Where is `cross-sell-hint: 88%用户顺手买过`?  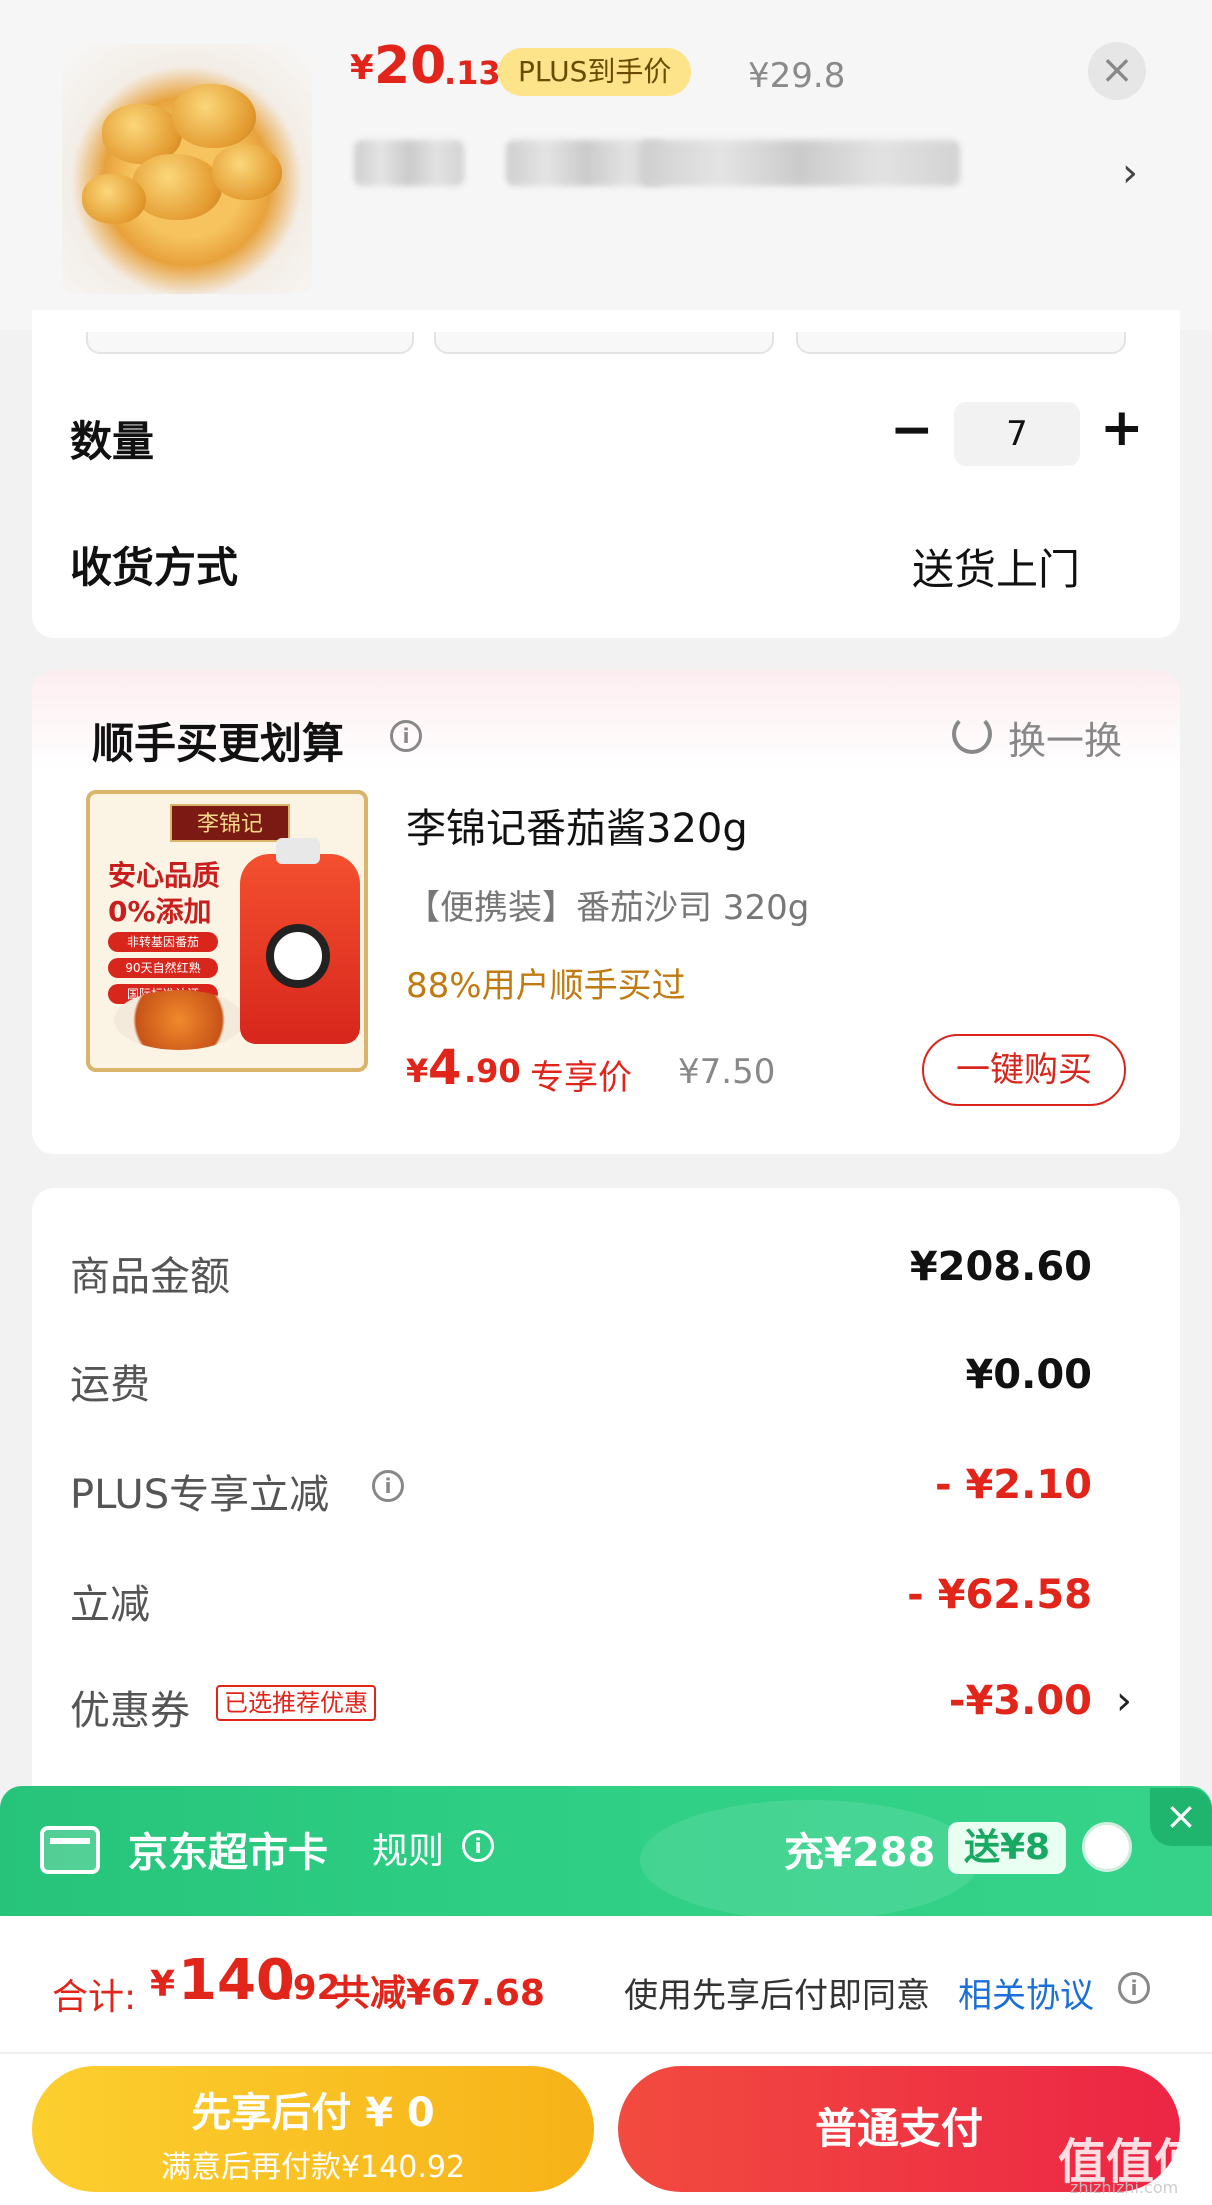 cross-sell-hint: 88%用户顺手买过 is located at coordinates (546, 986).